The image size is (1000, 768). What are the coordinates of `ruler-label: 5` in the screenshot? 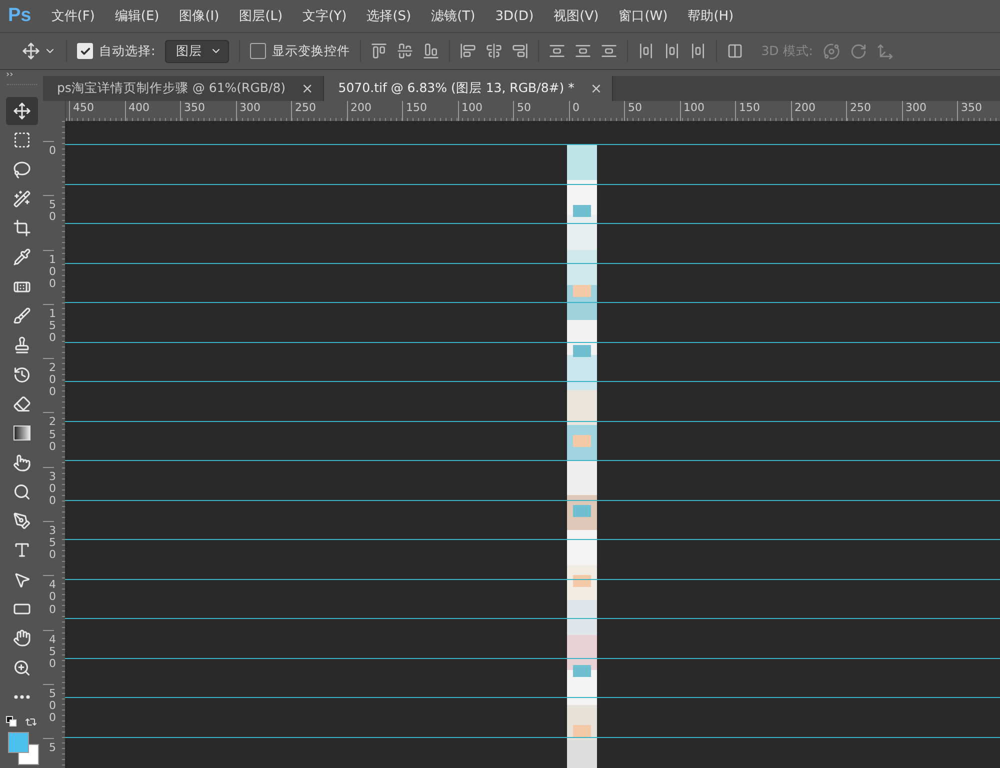 It's located at (48, 753).